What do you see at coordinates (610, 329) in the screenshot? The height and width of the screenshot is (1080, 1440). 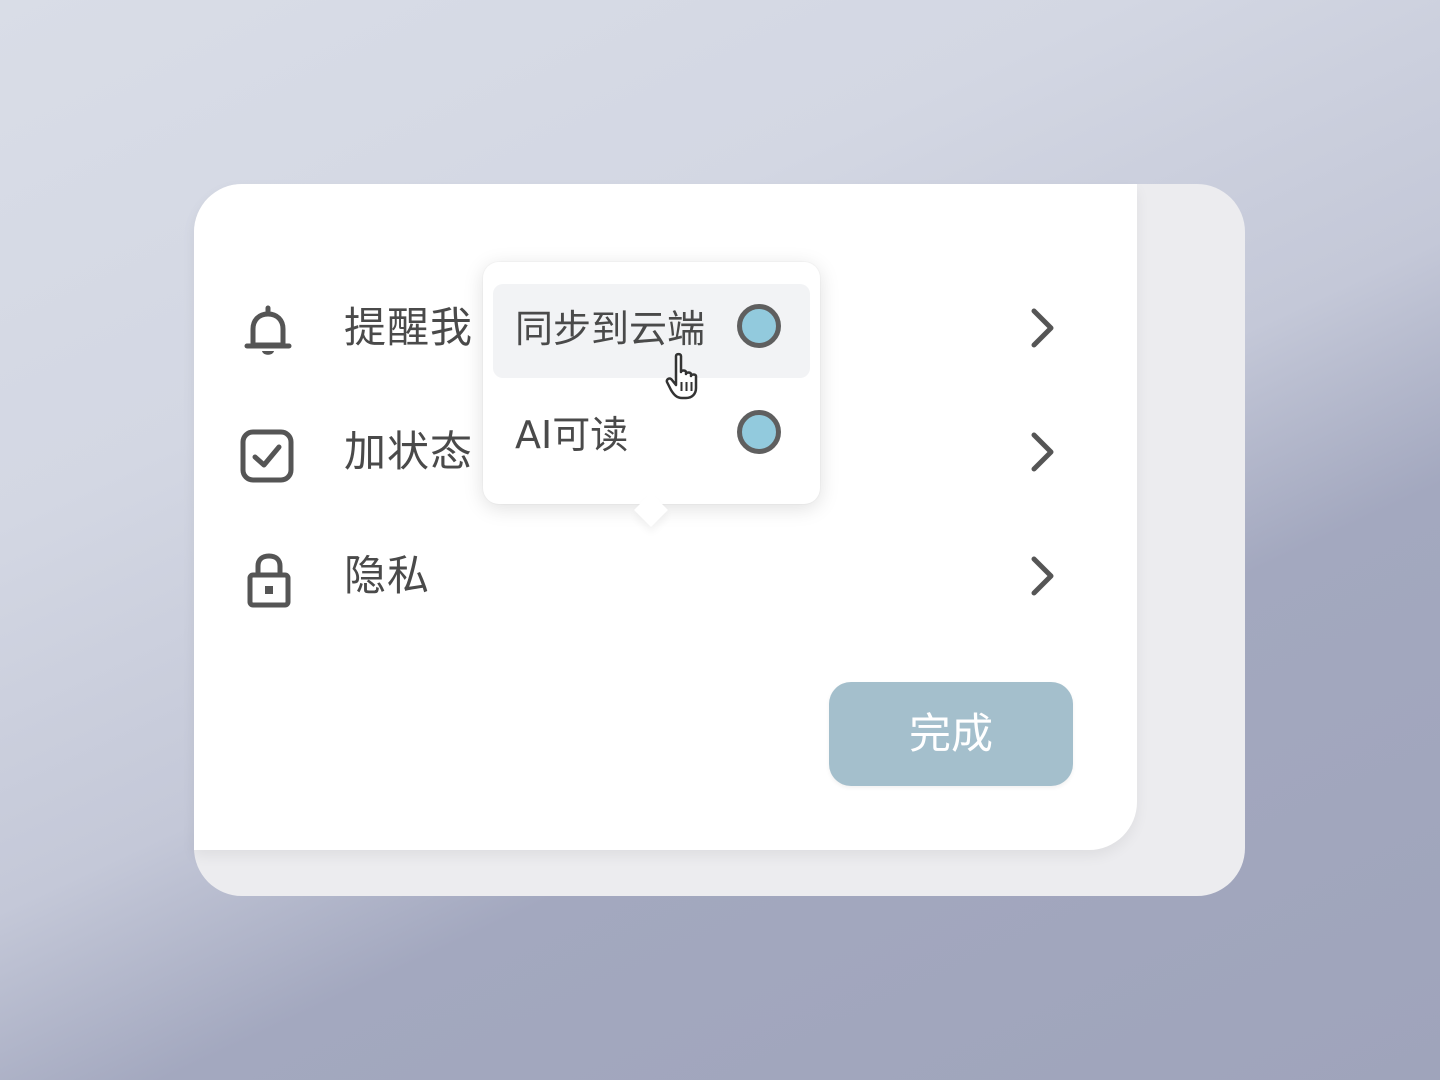 I see `option-label: 同步到云端` at bounding box center [610, 329].